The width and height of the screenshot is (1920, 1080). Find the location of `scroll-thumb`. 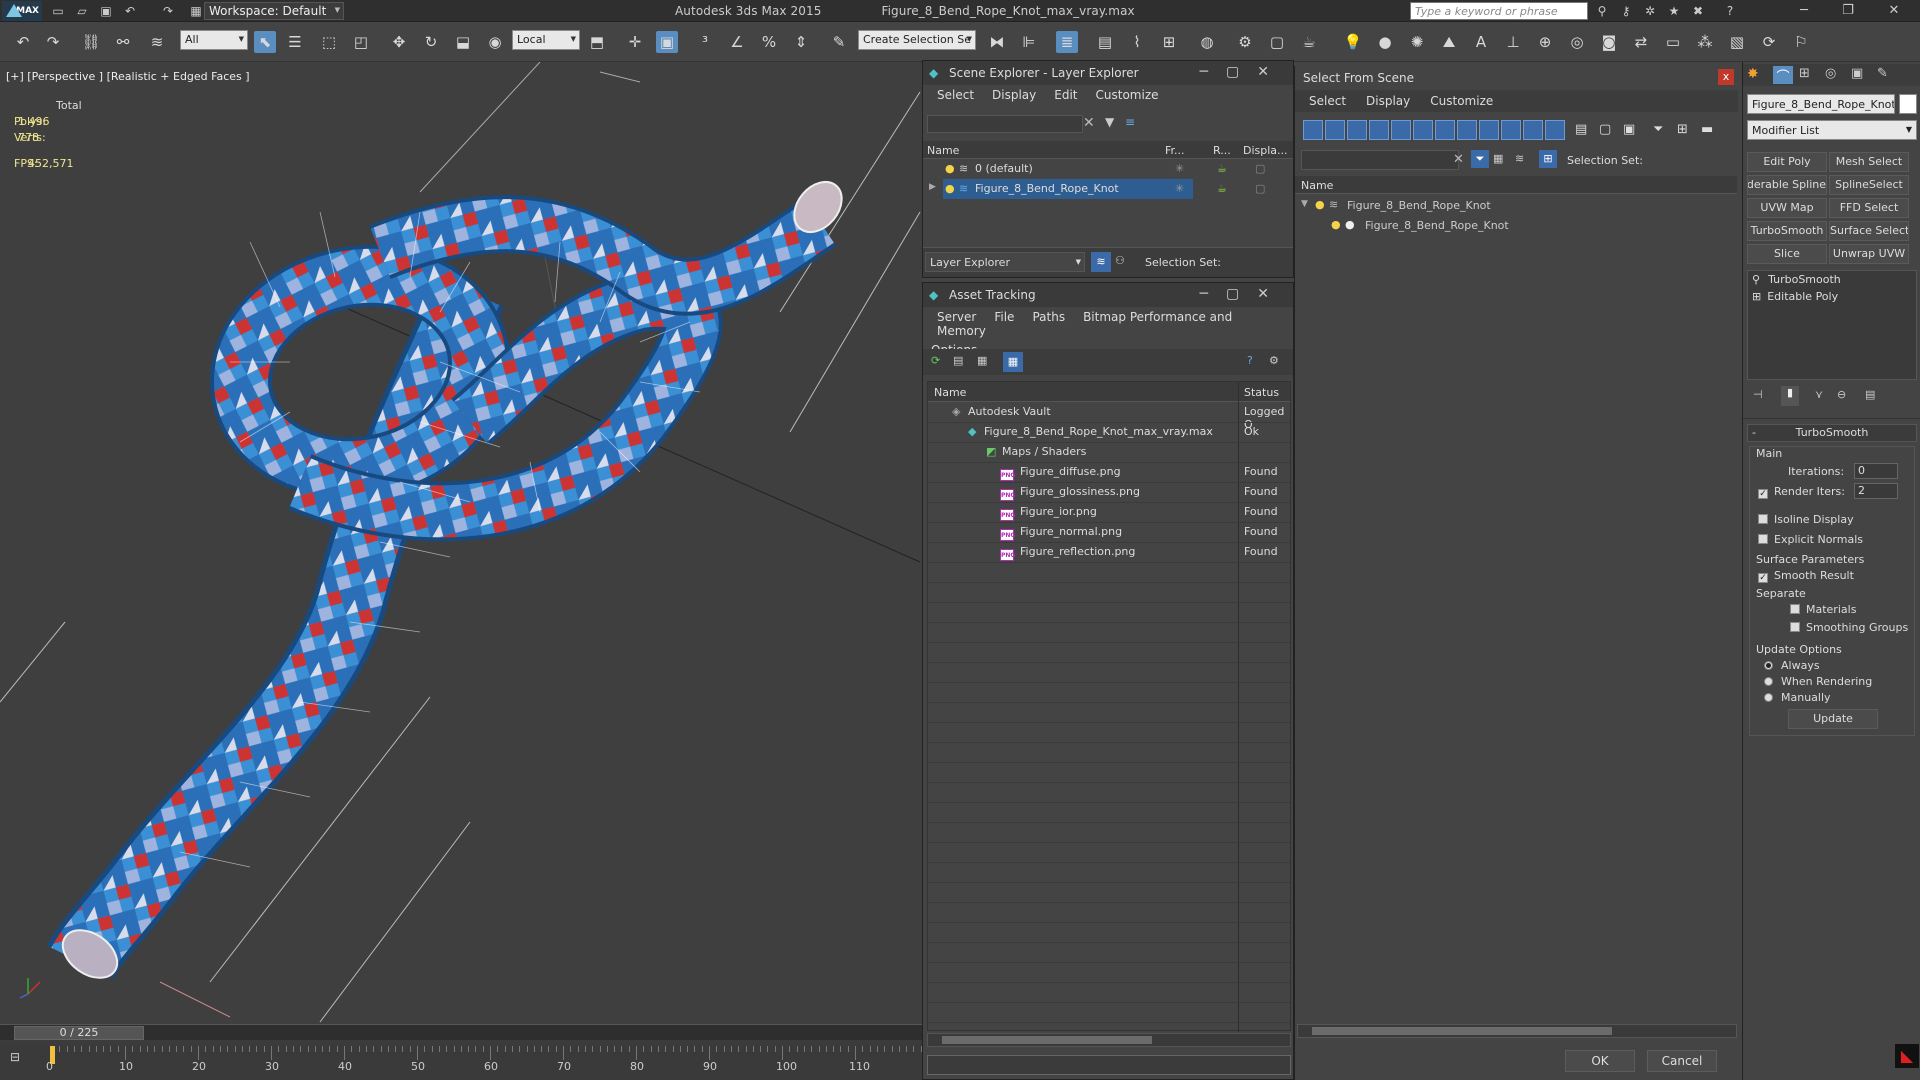

scroll-thumb is located at coordinates (1462, 1031).